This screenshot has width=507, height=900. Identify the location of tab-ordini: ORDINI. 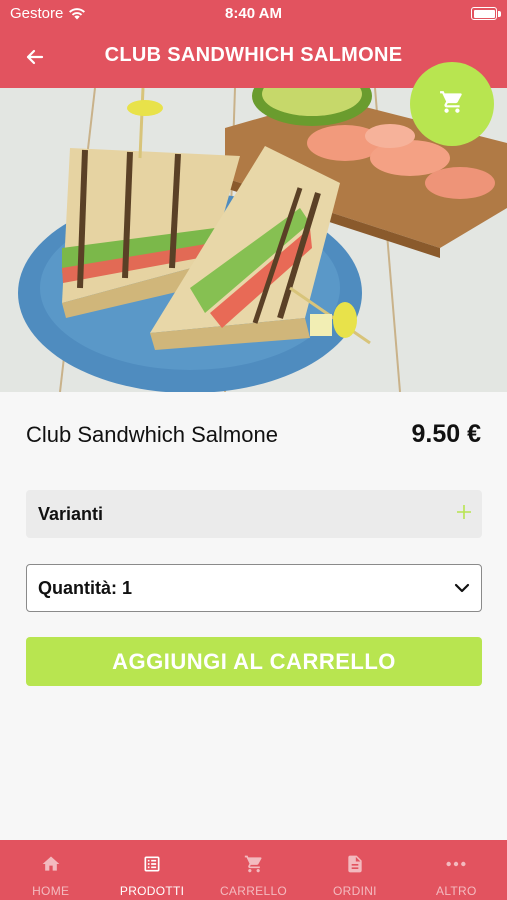
(354, 870).